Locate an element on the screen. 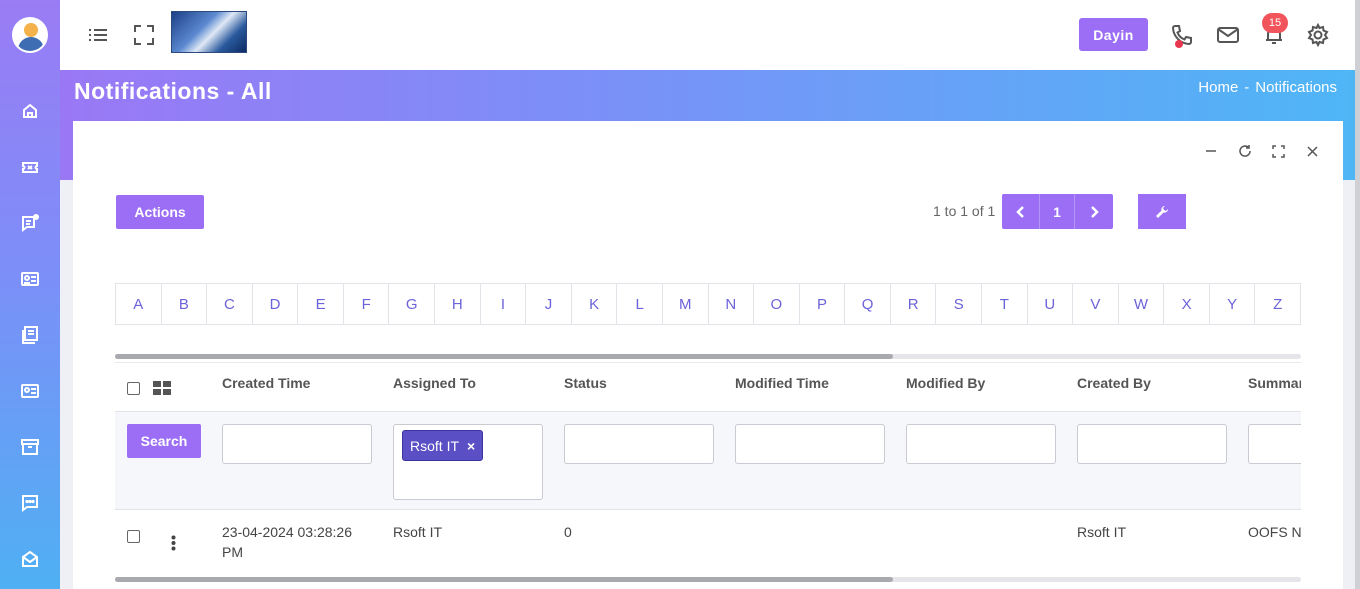  alphabet-letter-m: M is located at coordinates (686, 304).